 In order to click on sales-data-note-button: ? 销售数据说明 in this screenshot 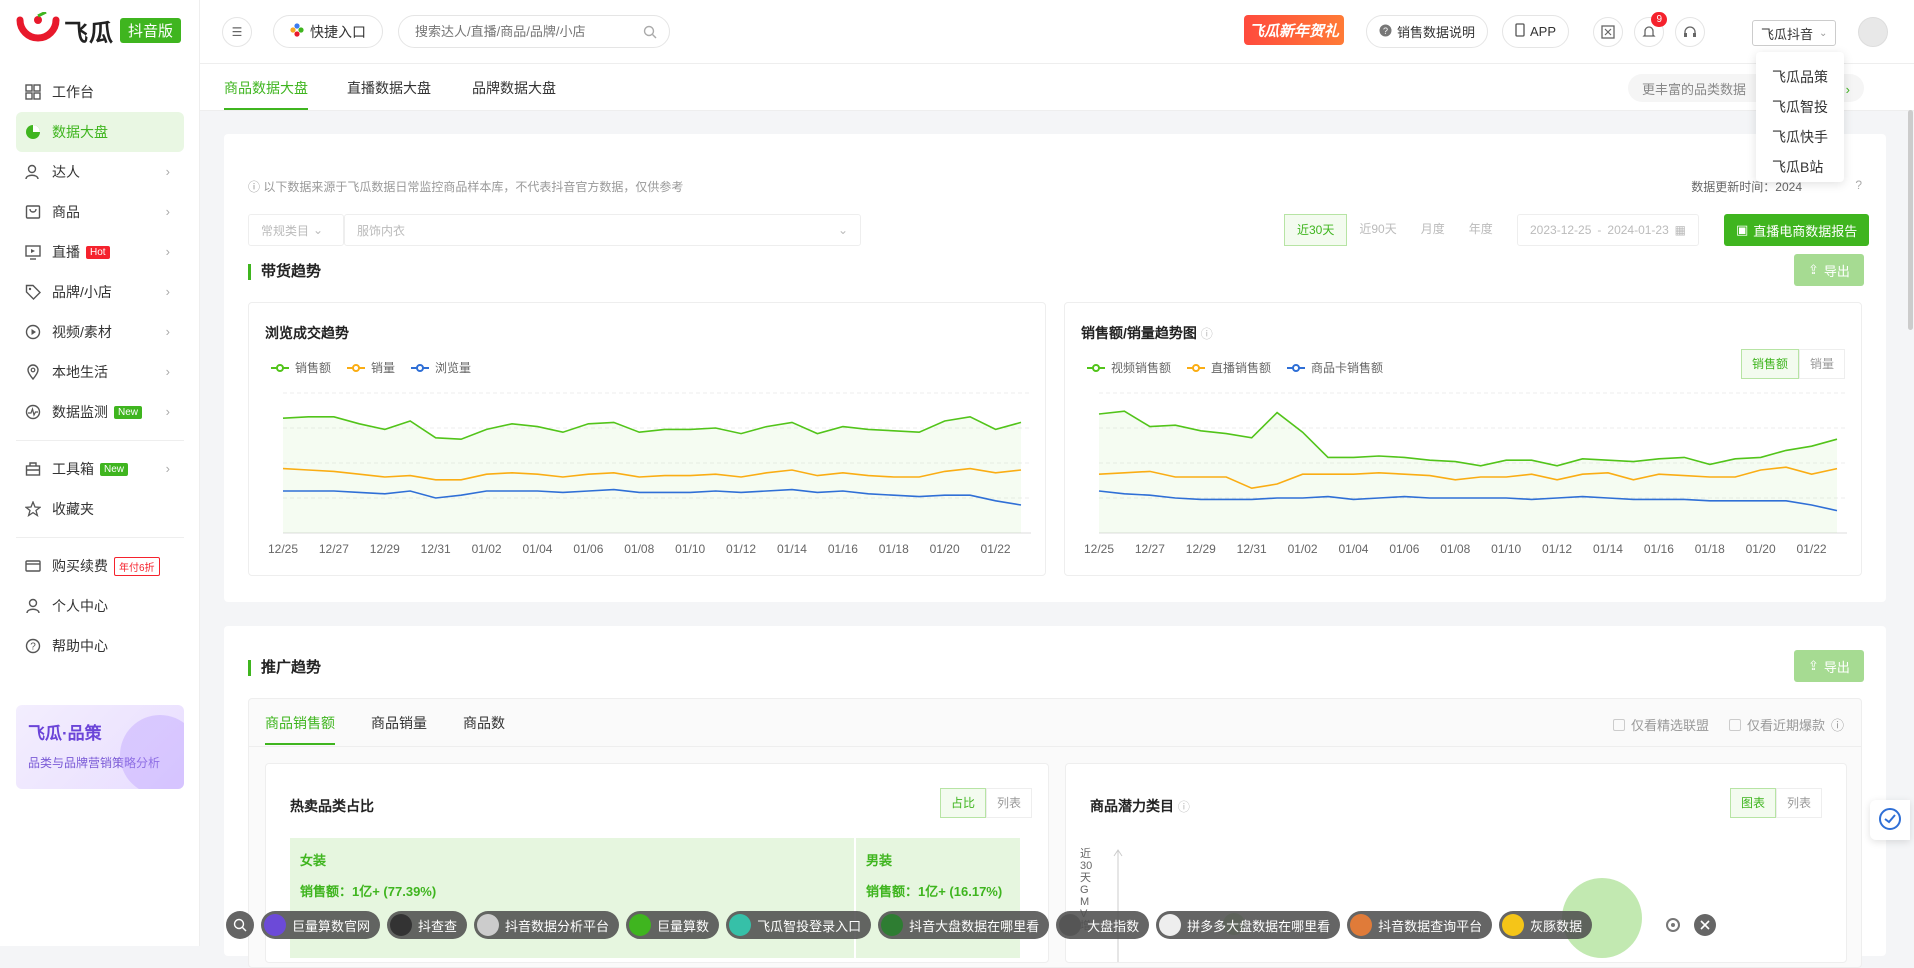, I will do `click(1427, 31)`.